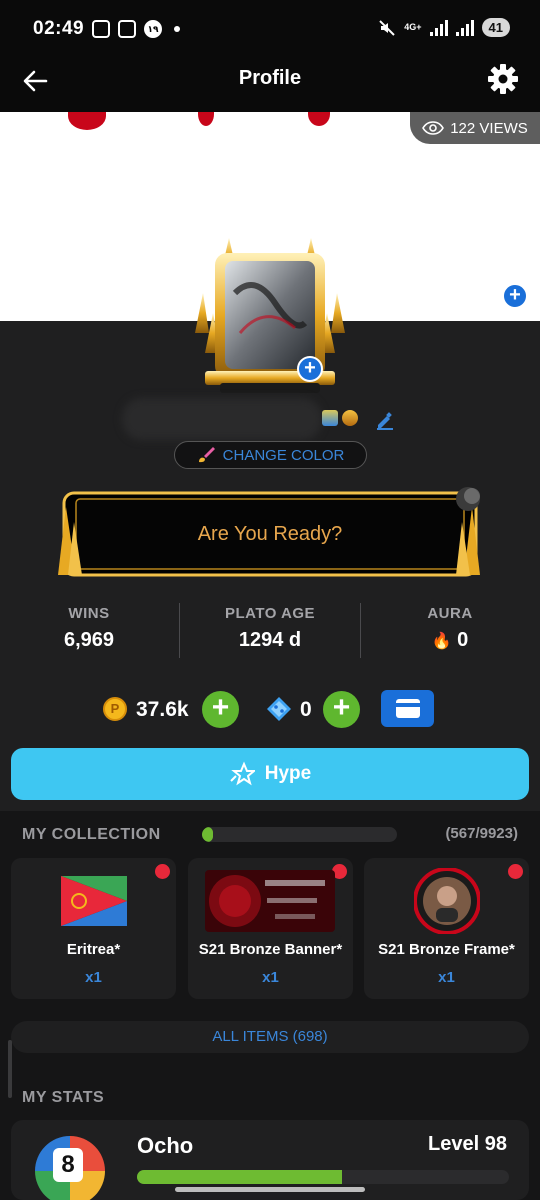  What do you see at coordinates (283, 455) in the screenshot?
I see `change-color-label: CHANGE COLOR` at bounding box center [283, 455].